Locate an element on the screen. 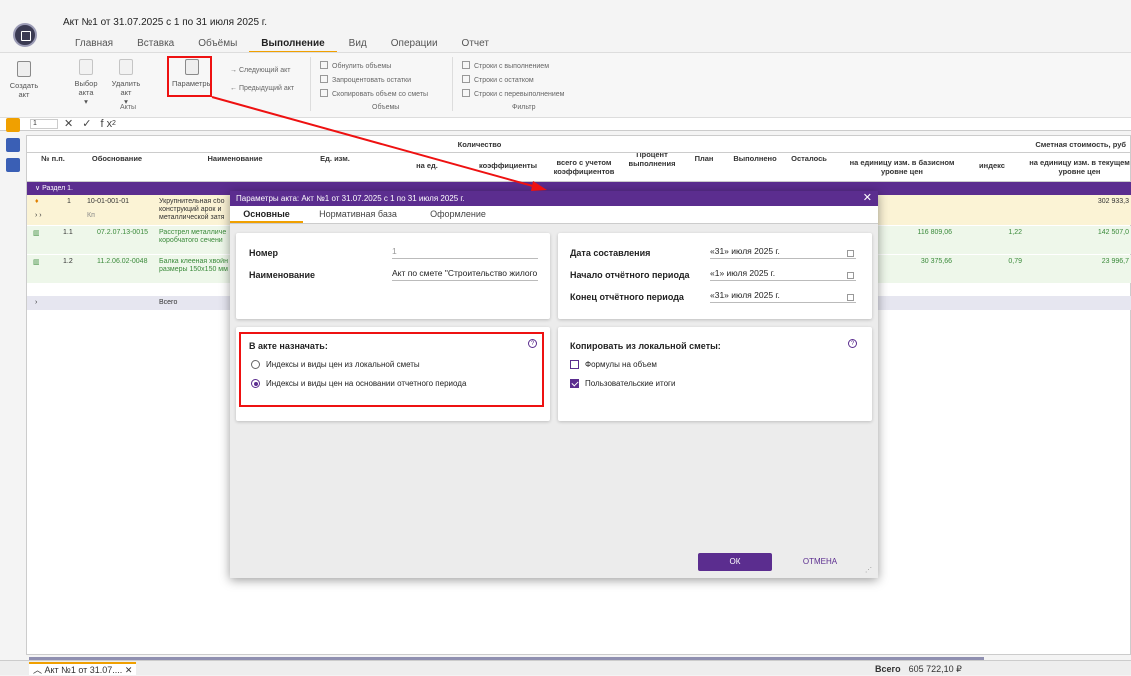 The height and width of the screenshot is (676, 1131). cell-basis: 07.2.07.13-0015 is located at coordinates (122, 232).